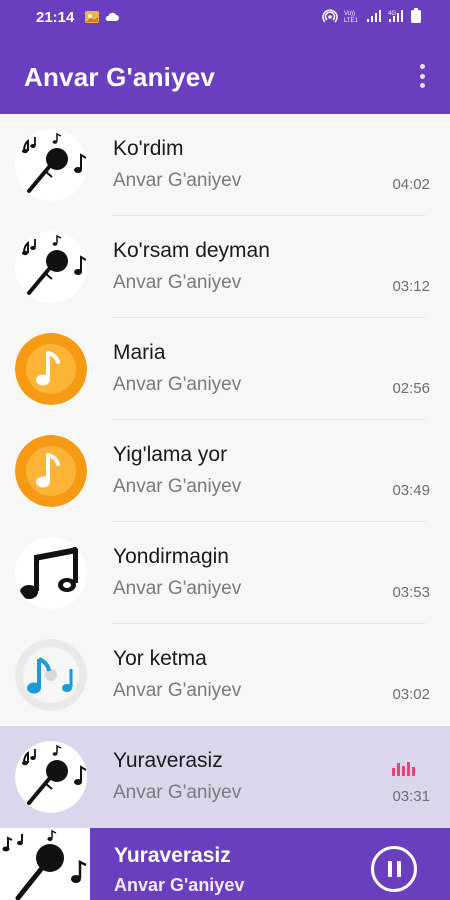  I want to click on list-item: Ko'rsam deyman Anvar G'aniyev 03:12, so click(225, 267).